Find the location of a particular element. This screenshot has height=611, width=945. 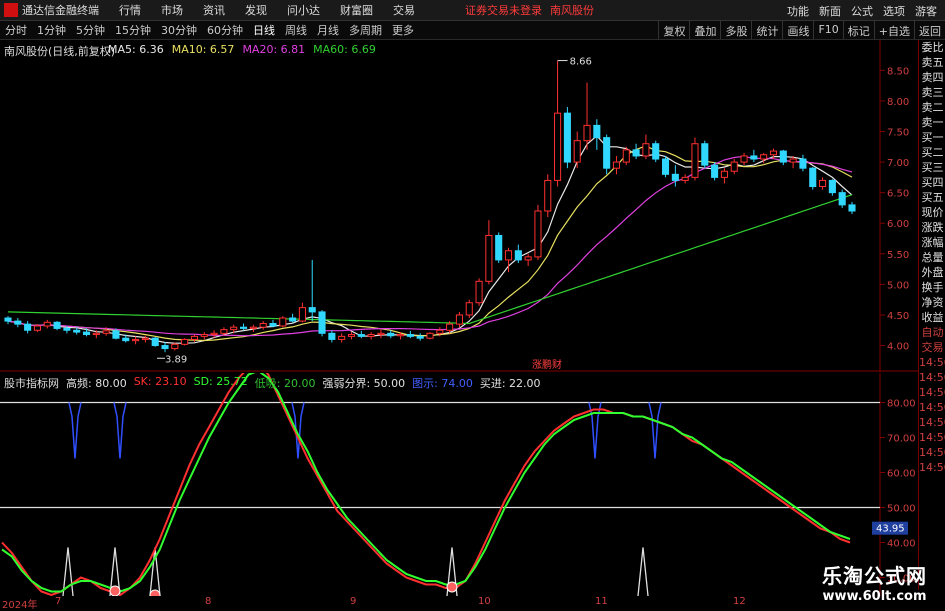

tool-add-watch: +自选 is located at coordinates (893, 30).